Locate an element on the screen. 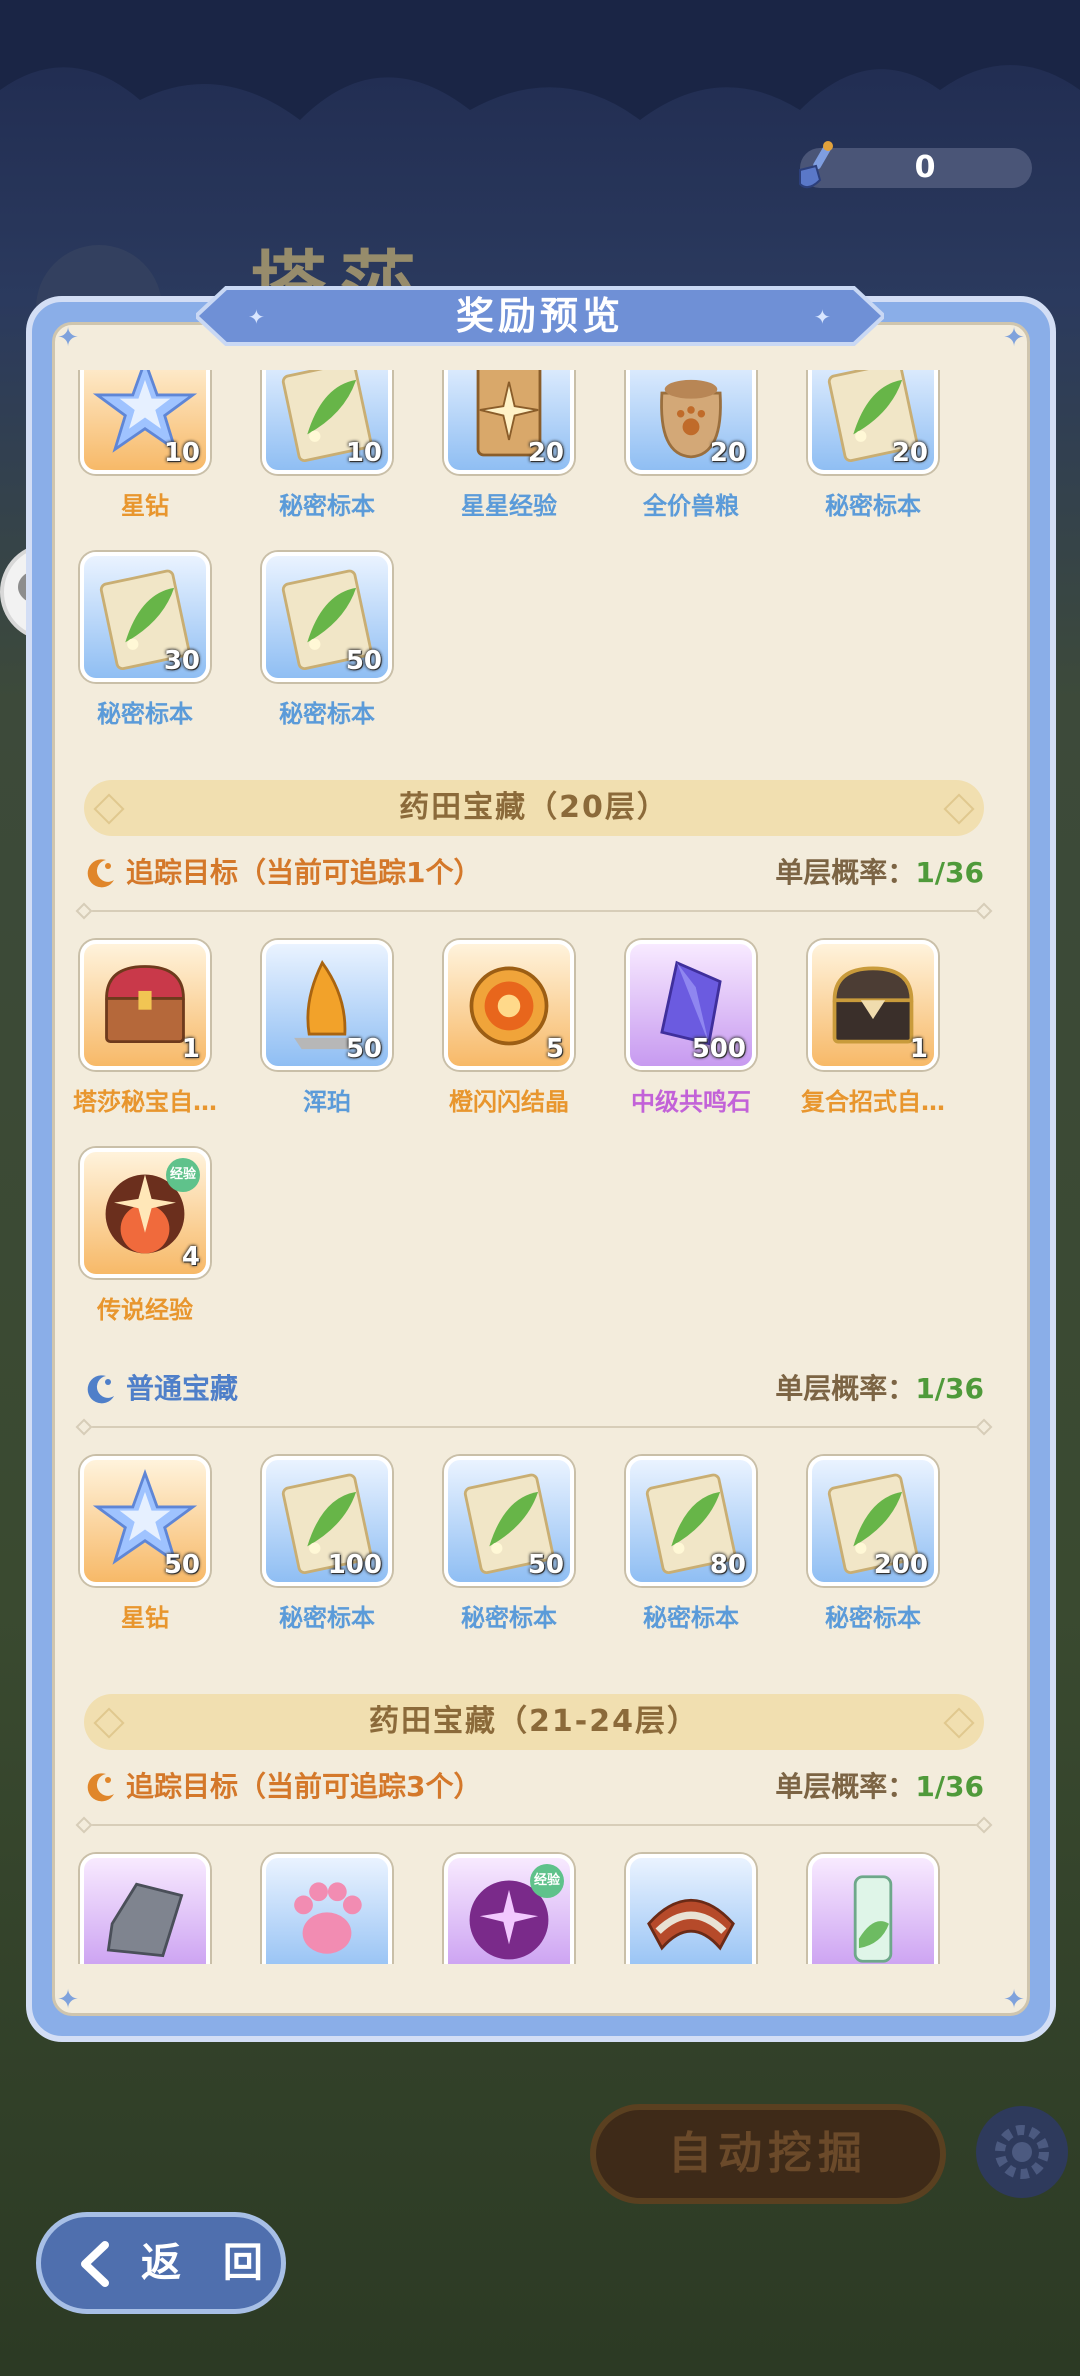 Image resolution: width=1080 pixels, height=2376 pixels. reward-count: 4 is located at coordinates (190, 1257).